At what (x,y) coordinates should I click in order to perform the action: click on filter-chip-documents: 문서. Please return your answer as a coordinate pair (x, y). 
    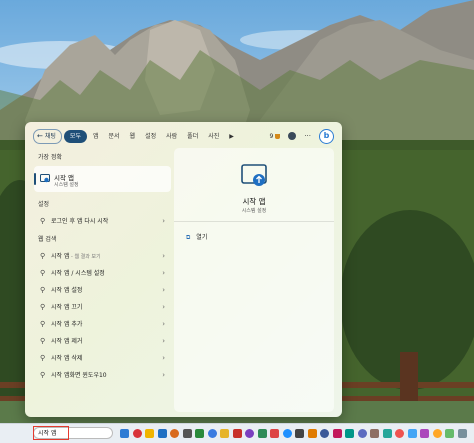
    Looking at the image, I should click on (114, 136).